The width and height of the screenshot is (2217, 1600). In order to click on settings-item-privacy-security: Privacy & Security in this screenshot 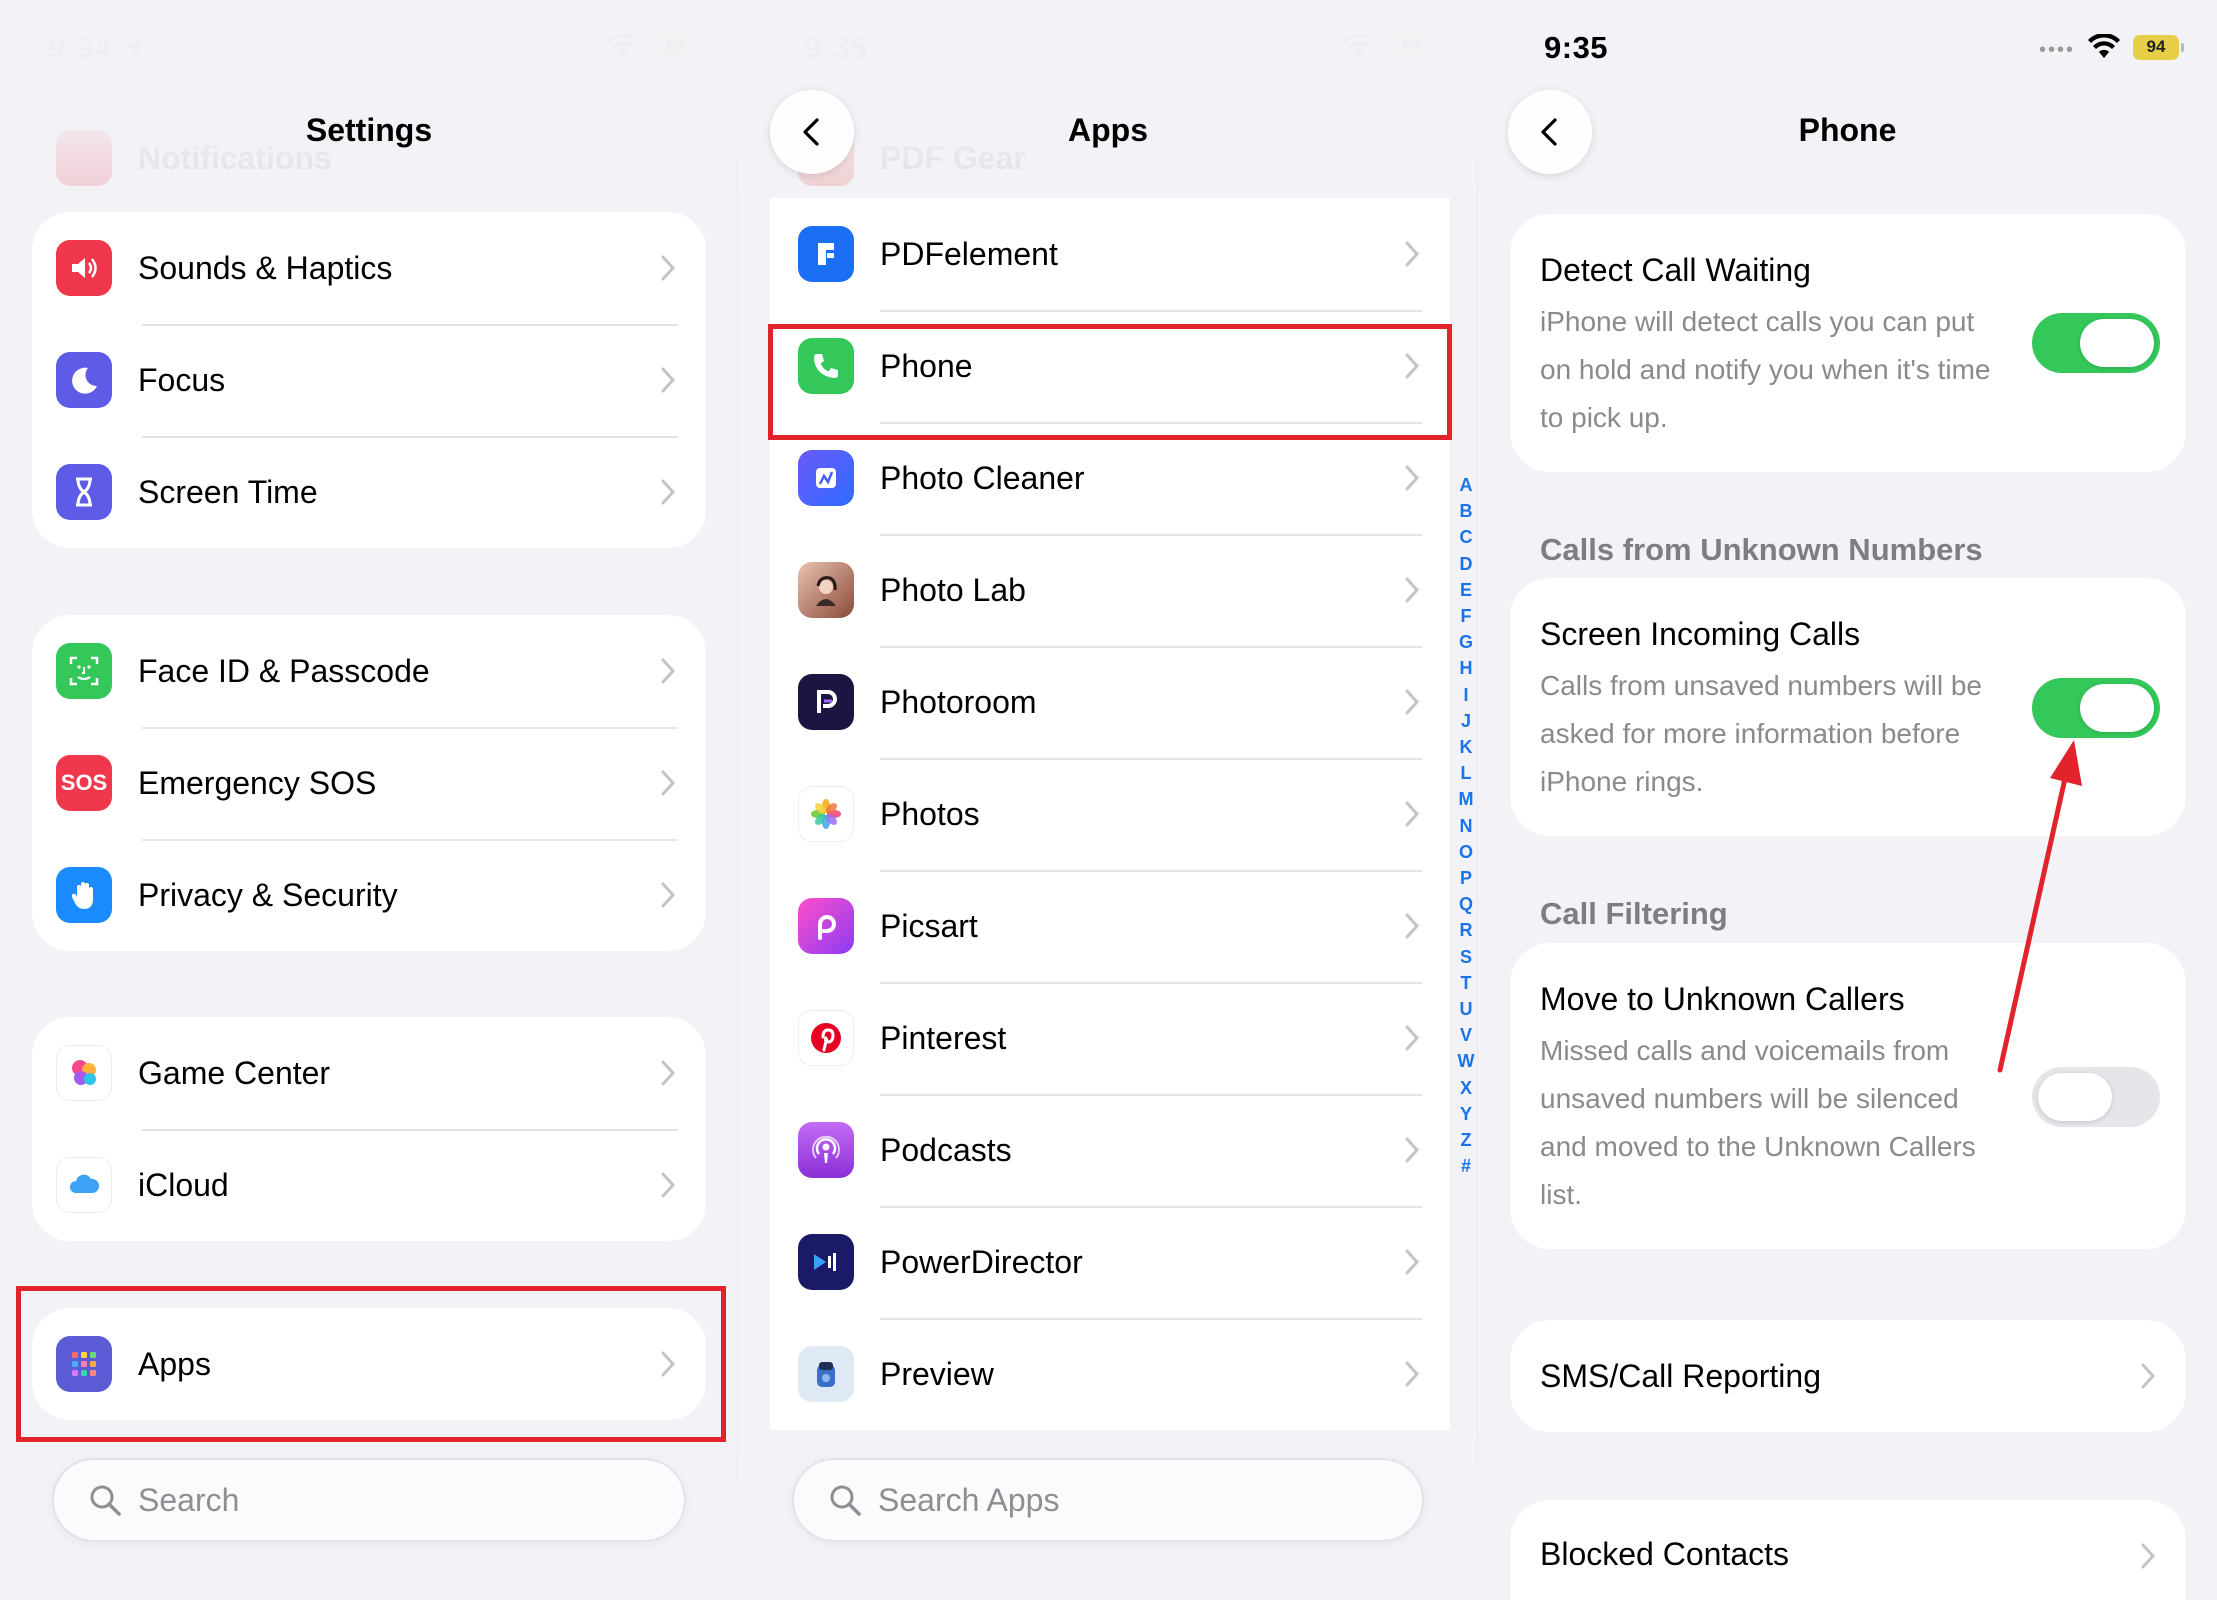, I will do `click(369, 895)`.